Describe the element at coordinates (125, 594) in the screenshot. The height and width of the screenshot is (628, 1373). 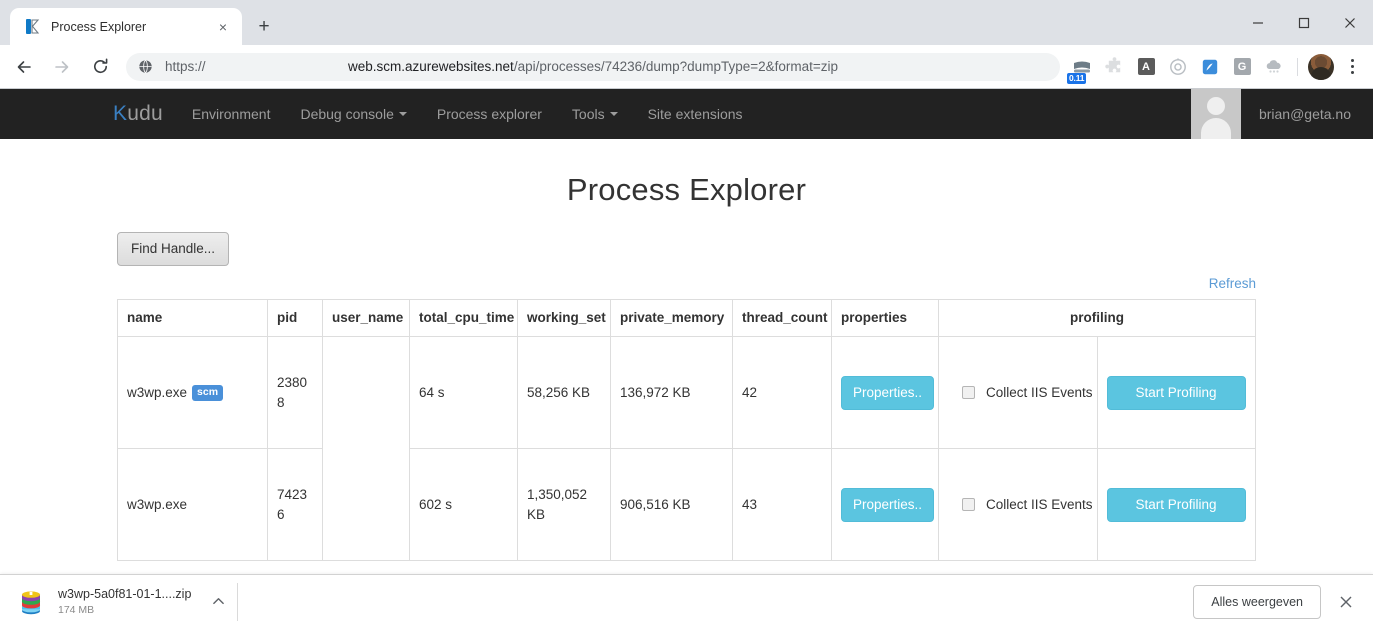
I see `download-file-name: w3wp-5a0f81-01-1....zip` at that location.